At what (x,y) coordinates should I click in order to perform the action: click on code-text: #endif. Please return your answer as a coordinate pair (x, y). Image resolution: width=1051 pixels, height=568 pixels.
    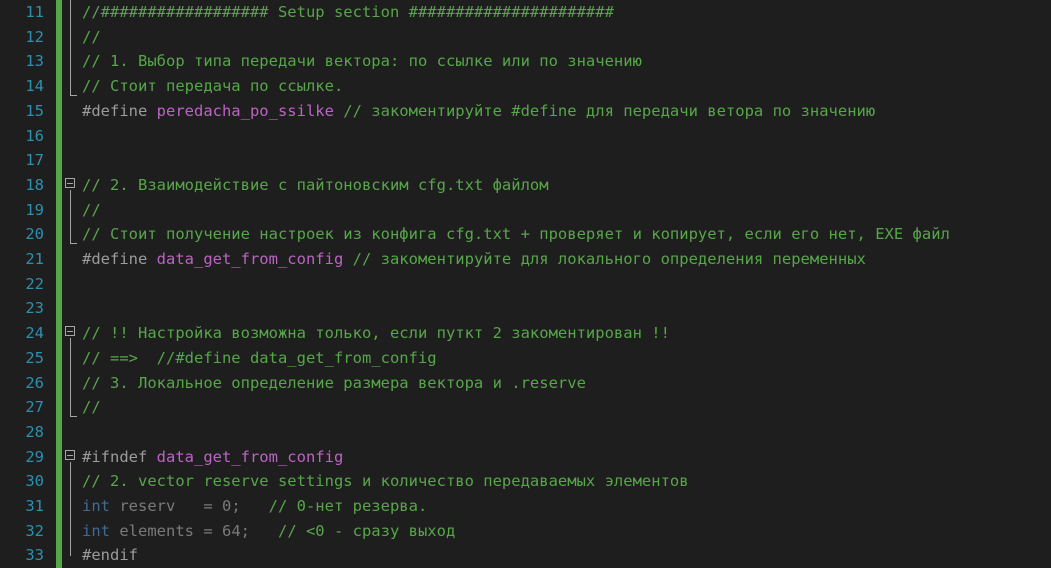
    Looking at the image, I should click on (110, 555).